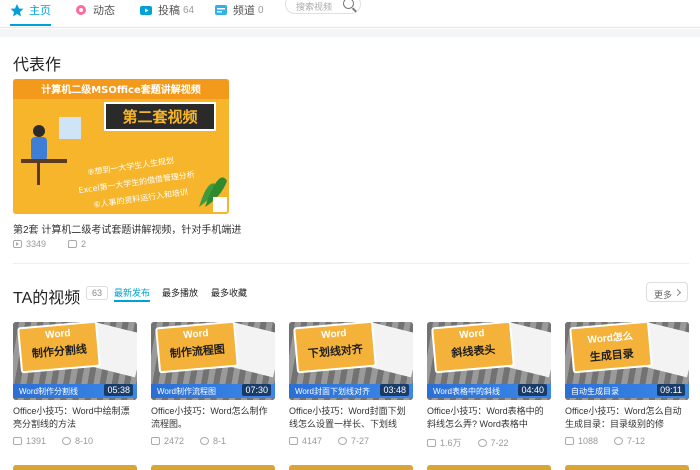  I want to click on video-thumbnail: Word 下划线对齐 Word封面下划线对齐 03:48, so click(351, 361).